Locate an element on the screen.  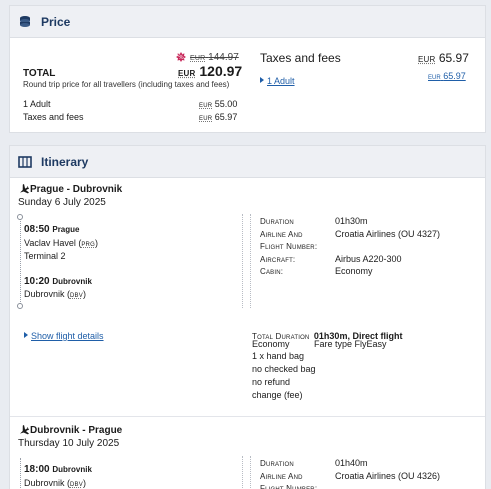
leg1-duration-value: 01h30m is located at coordinates (351, 221).